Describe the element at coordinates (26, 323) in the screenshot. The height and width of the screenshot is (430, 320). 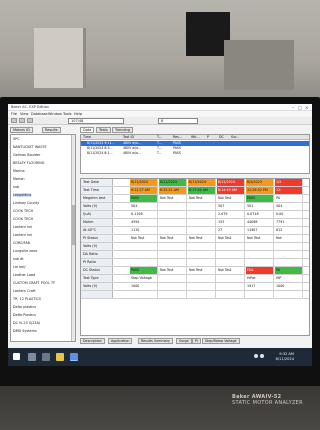
I see `tree-item: DC IV-23 S(23A)` at that location.